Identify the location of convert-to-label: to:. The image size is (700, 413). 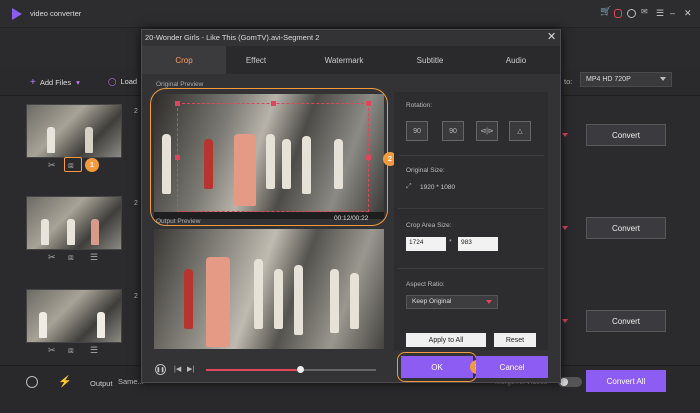
(568, 81).